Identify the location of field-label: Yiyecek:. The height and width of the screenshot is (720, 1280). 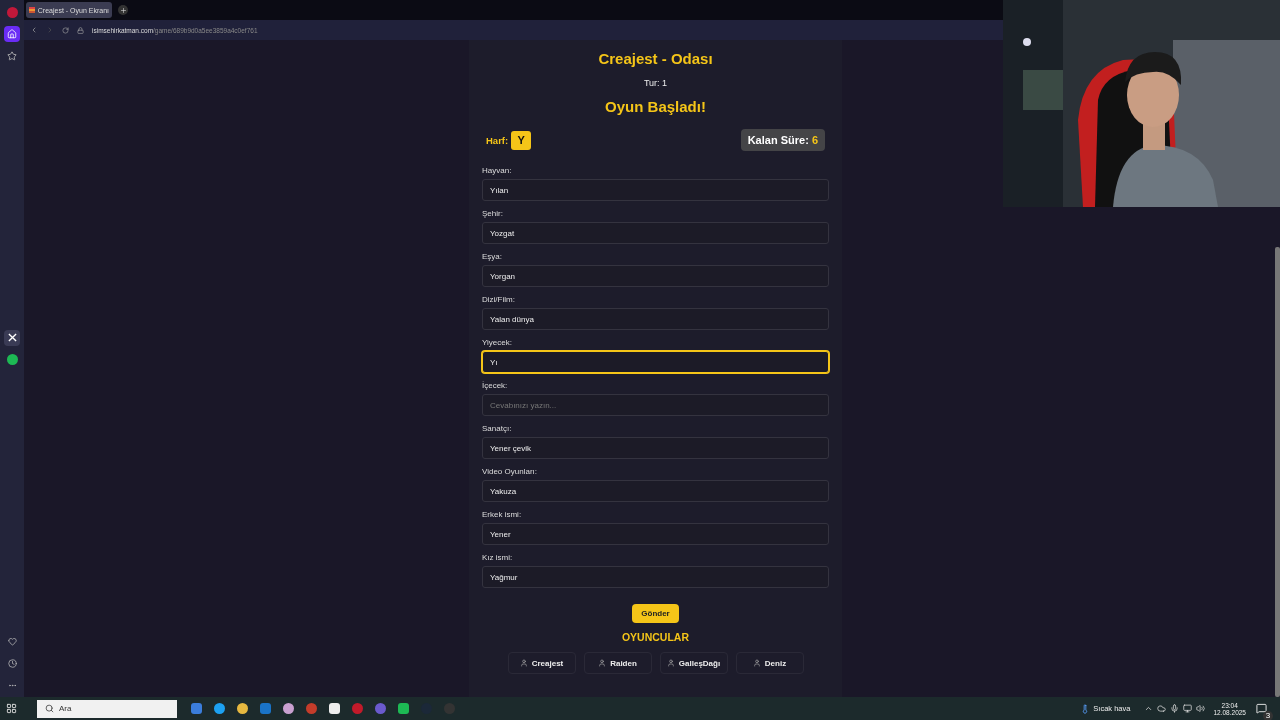
(497, 342).